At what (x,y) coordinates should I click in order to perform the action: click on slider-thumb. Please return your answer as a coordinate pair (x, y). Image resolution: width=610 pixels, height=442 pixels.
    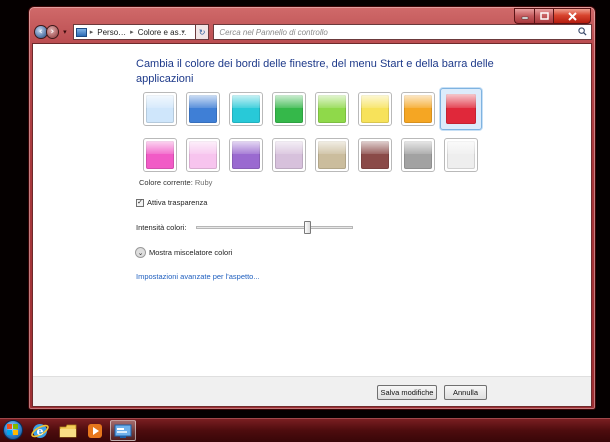
    Looking at the image, I should click on (307, 227).